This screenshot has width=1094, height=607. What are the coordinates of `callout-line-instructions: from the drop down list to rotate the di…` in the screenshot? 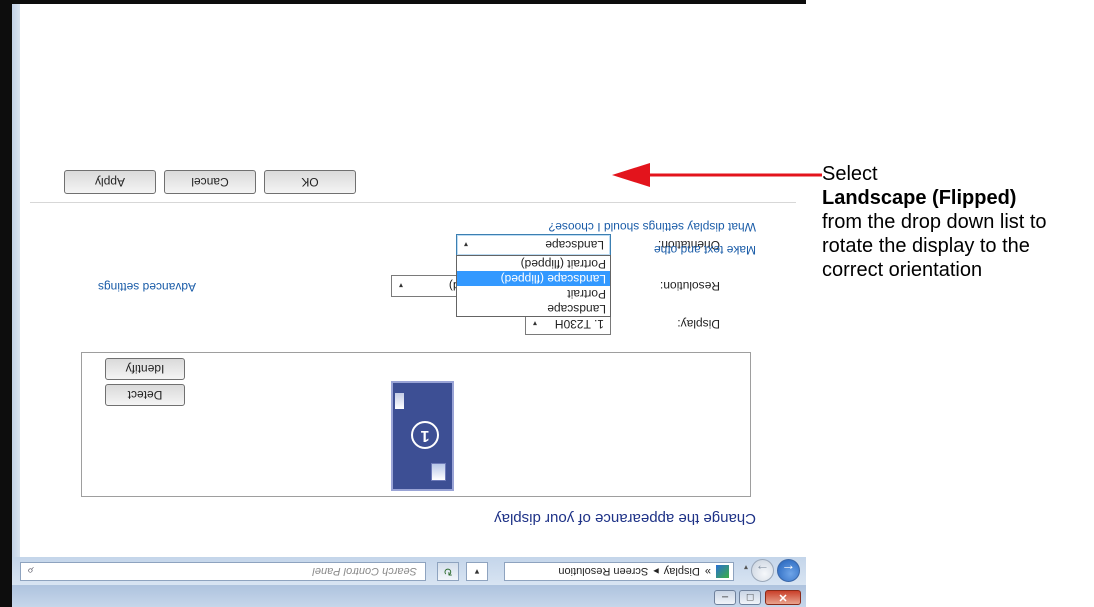 It's located at (934, 246).